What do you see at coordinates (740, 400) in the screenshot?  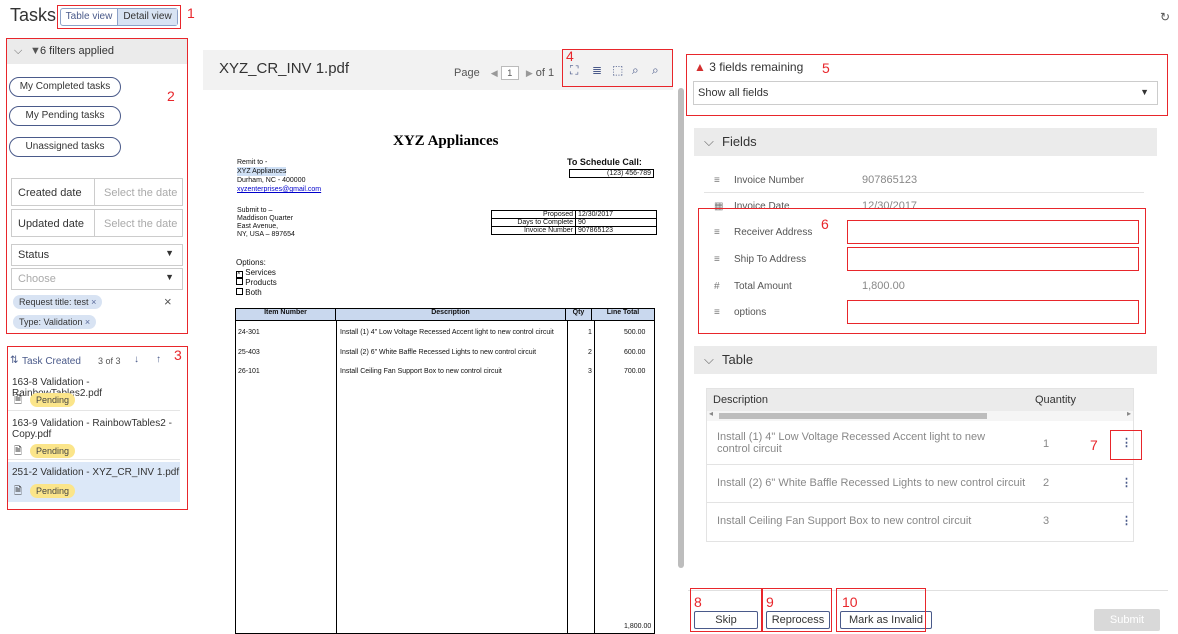 I see `column-header: Description` at bounding box center [740, 400].